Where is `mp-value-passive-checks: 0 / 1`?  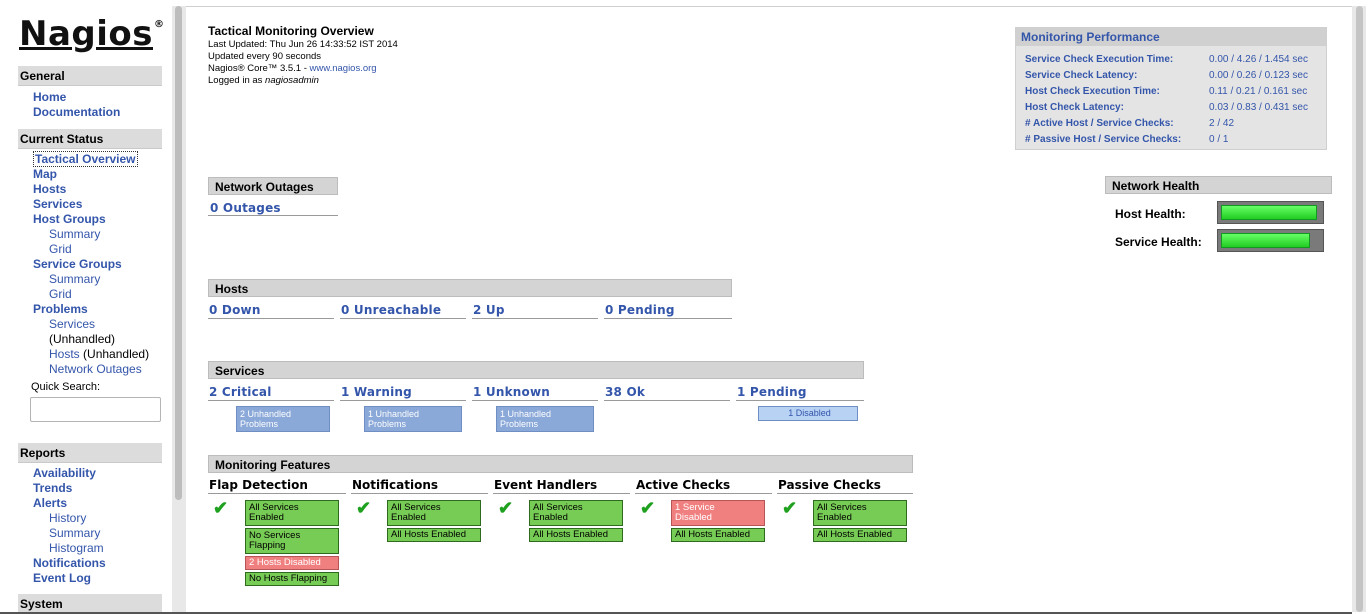
mp-value-passive-checks: 0 / 1 is located at coordinates (1218, 139).